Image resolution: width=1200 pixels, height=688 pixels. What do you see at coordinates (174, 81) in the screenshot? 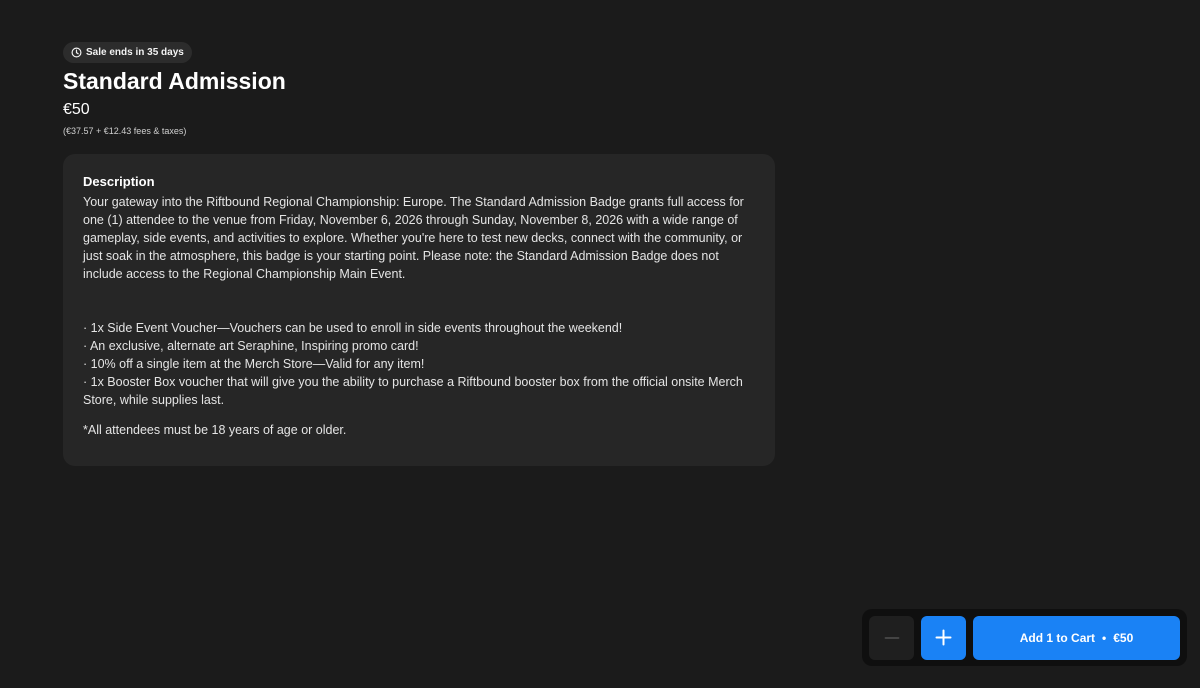
I see `page-title: Standard Admission` at bounding box center [174, 81].